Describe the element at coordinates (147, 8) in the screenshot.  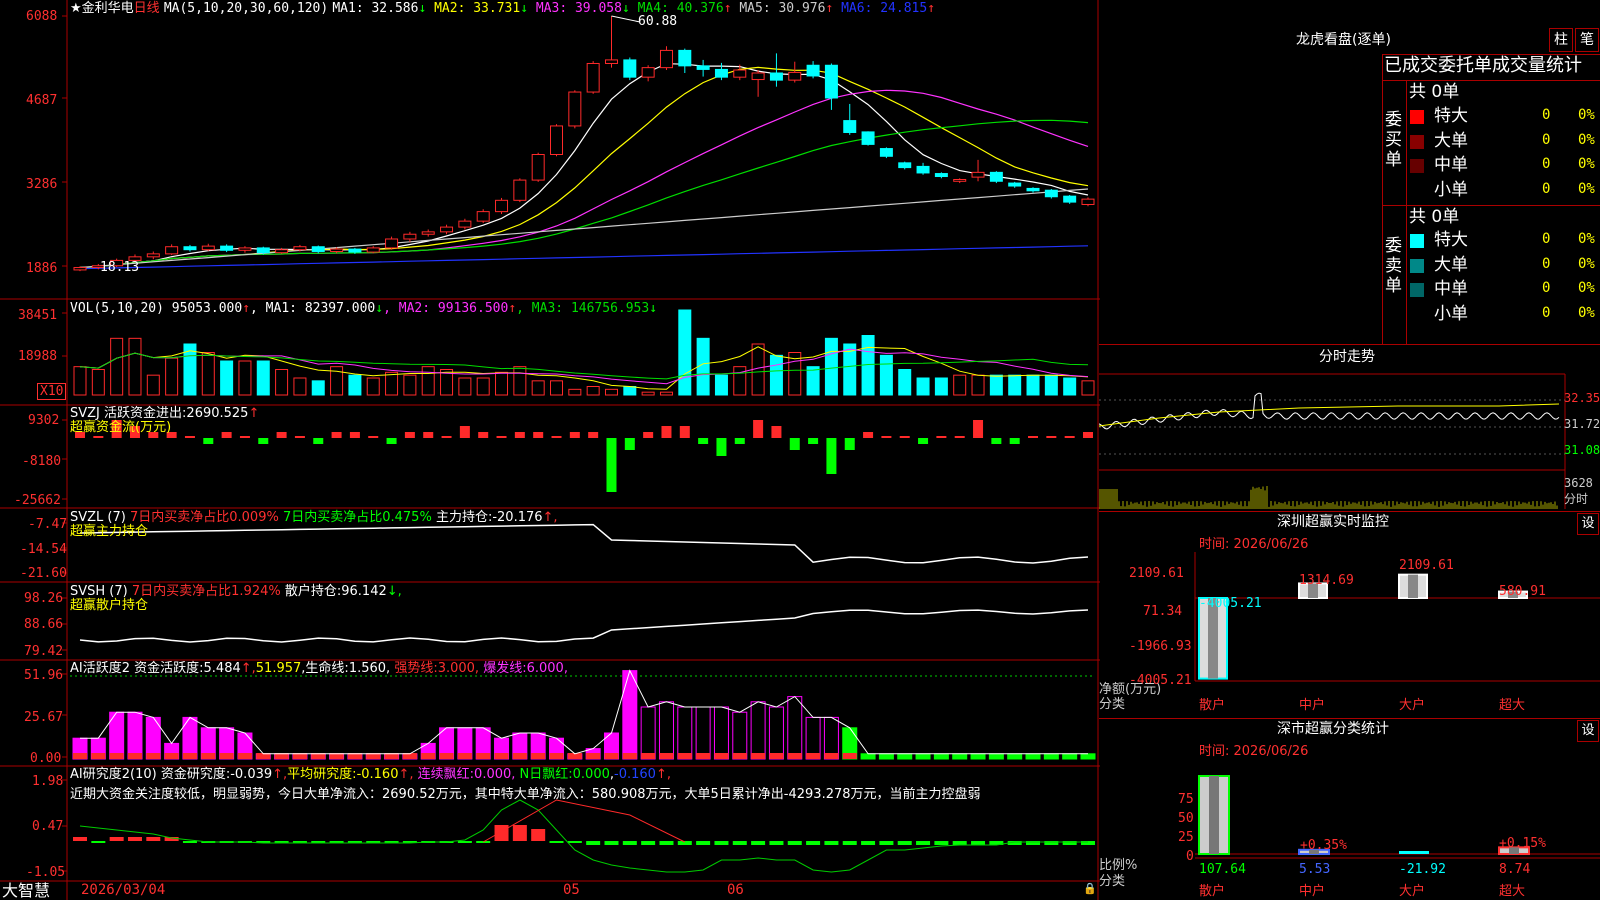
I see `period-label: 日线` at that location.